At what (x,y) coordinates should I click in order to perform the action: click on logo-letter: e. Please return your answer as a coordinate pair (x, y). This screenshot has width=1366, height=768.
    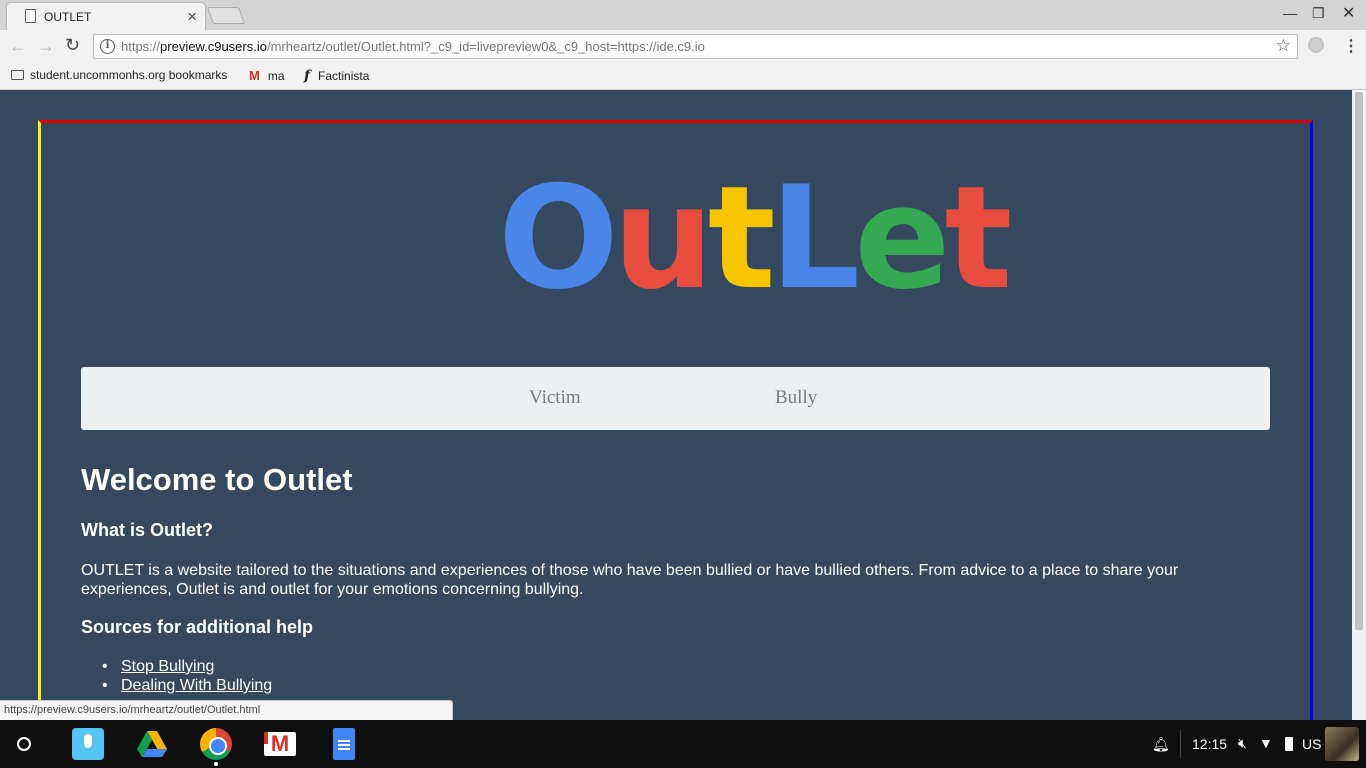
    Looking at the image, I should click on (902, 238).